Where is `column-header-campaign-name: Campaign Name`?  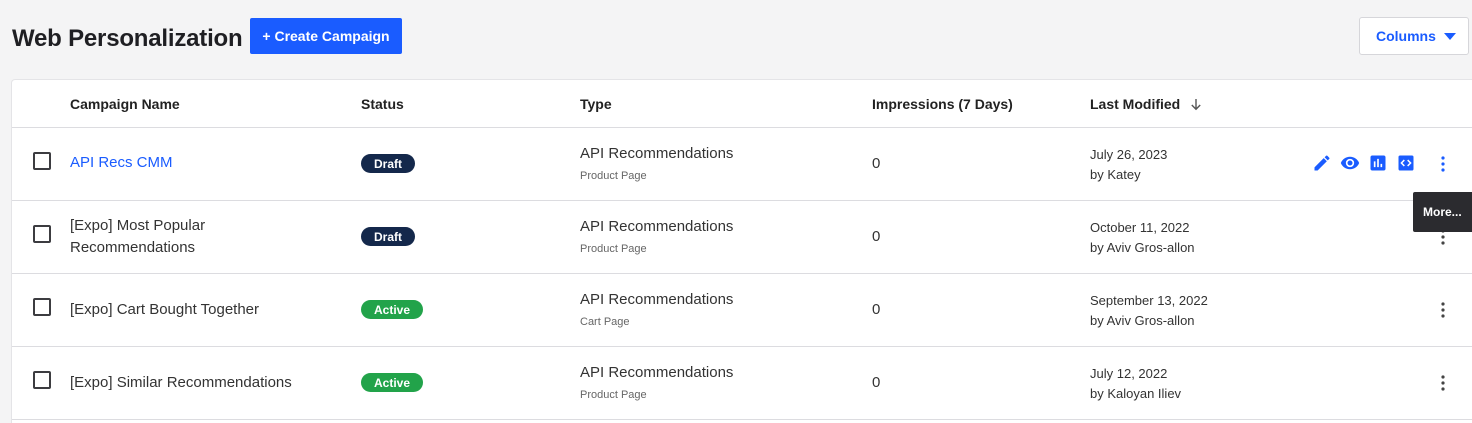
column-header-campaign-name: Campaign Name is located at coordinates (125, 104).